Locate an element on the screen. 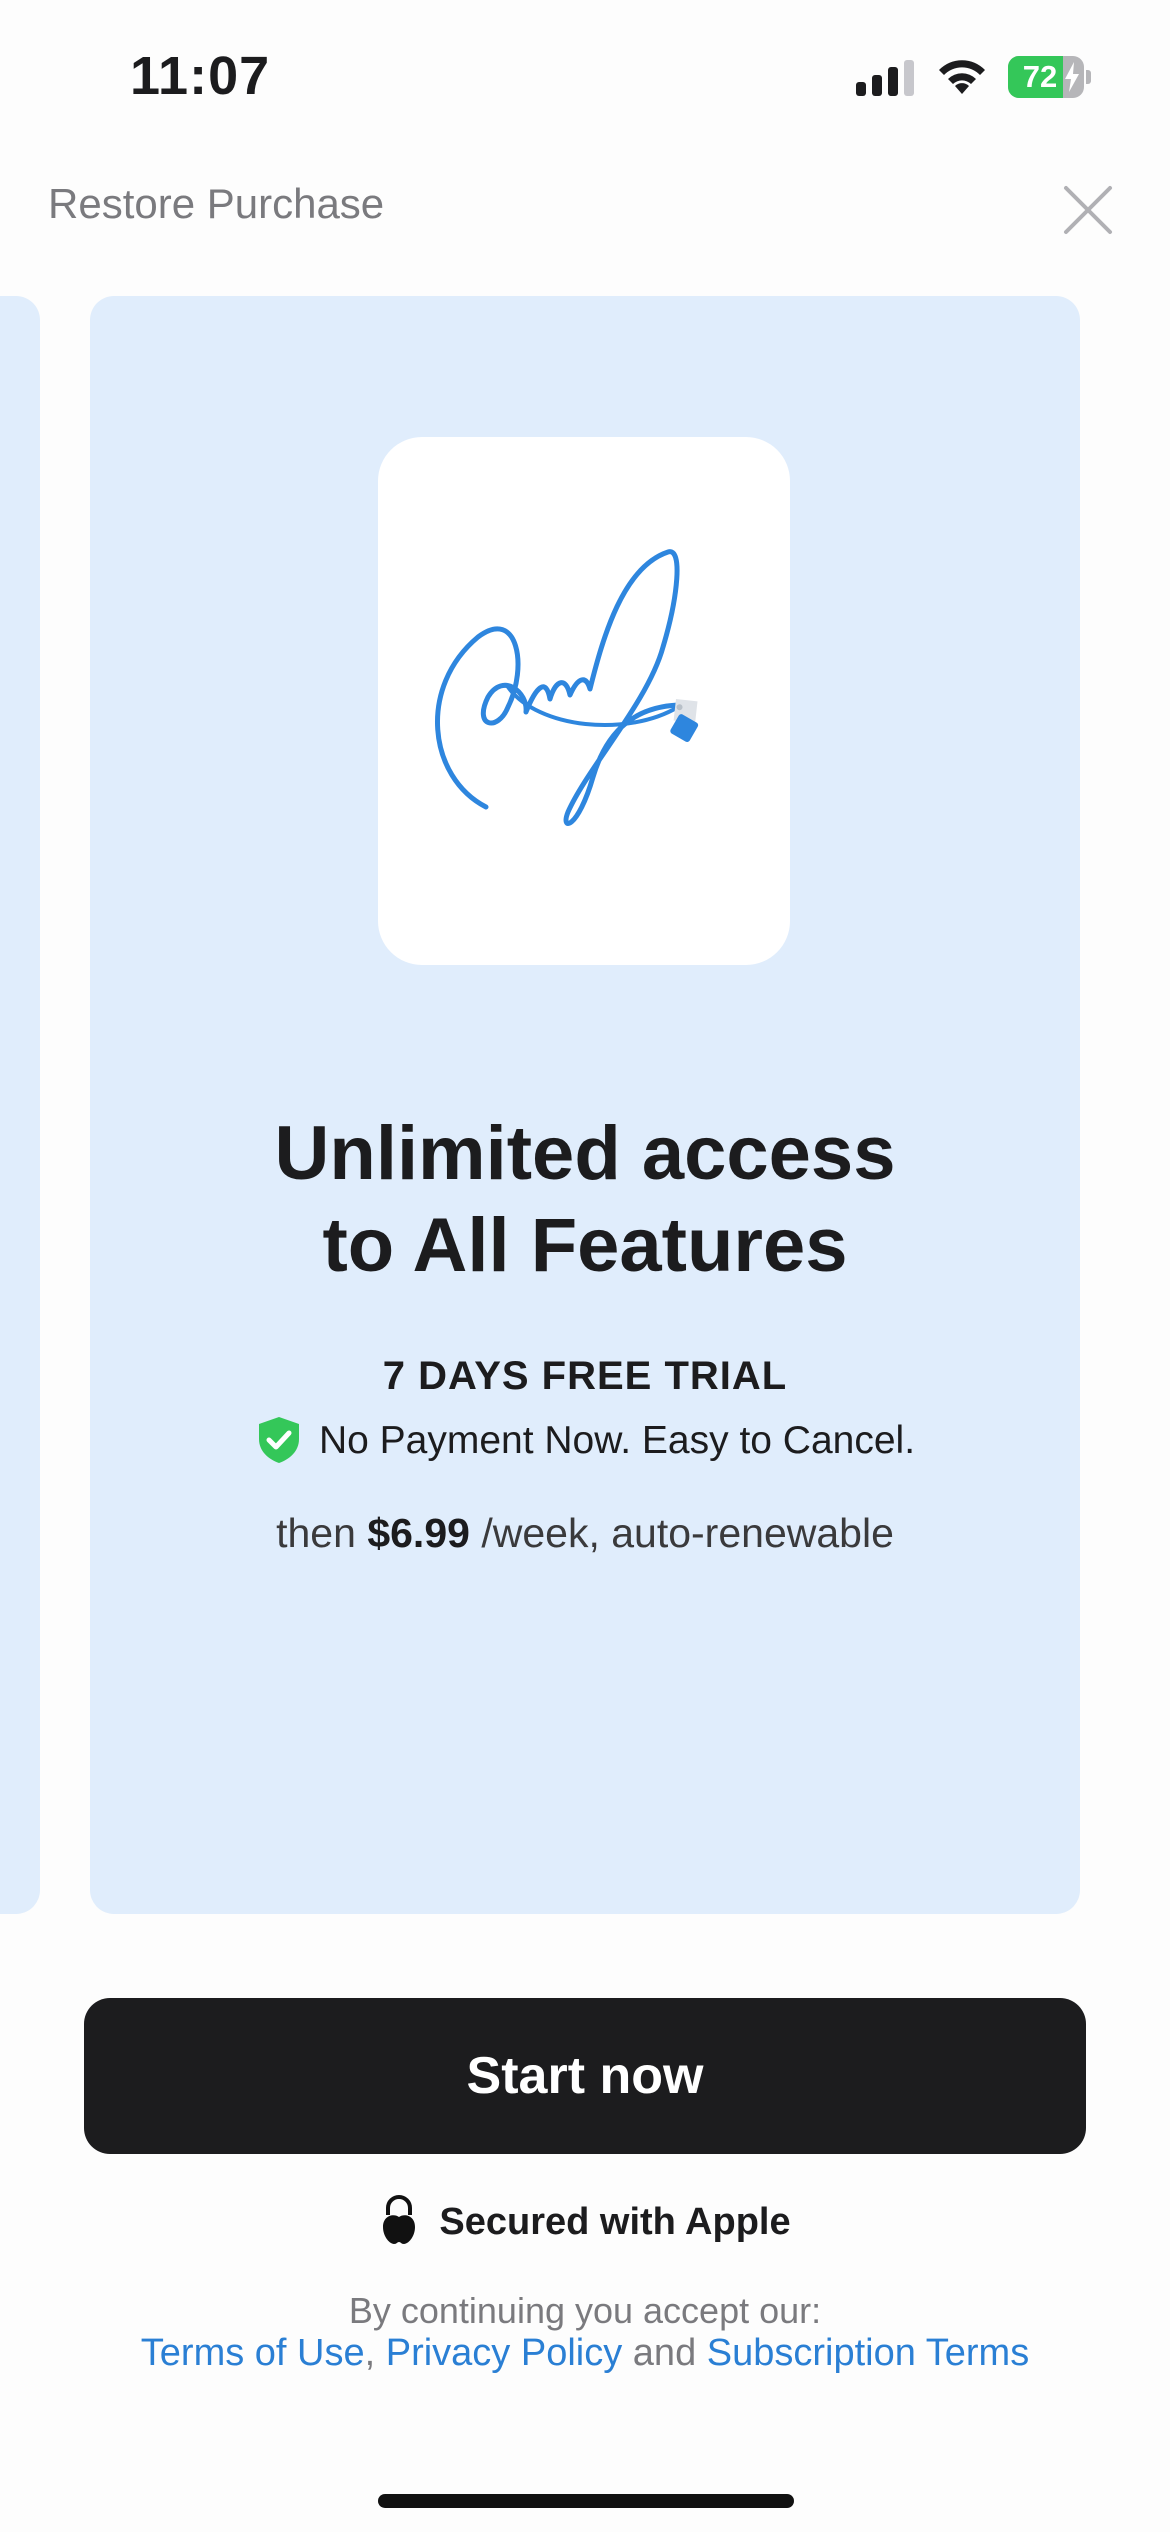  price-suffix: /week, auto-renewable is located at coordinates (687, 1533).